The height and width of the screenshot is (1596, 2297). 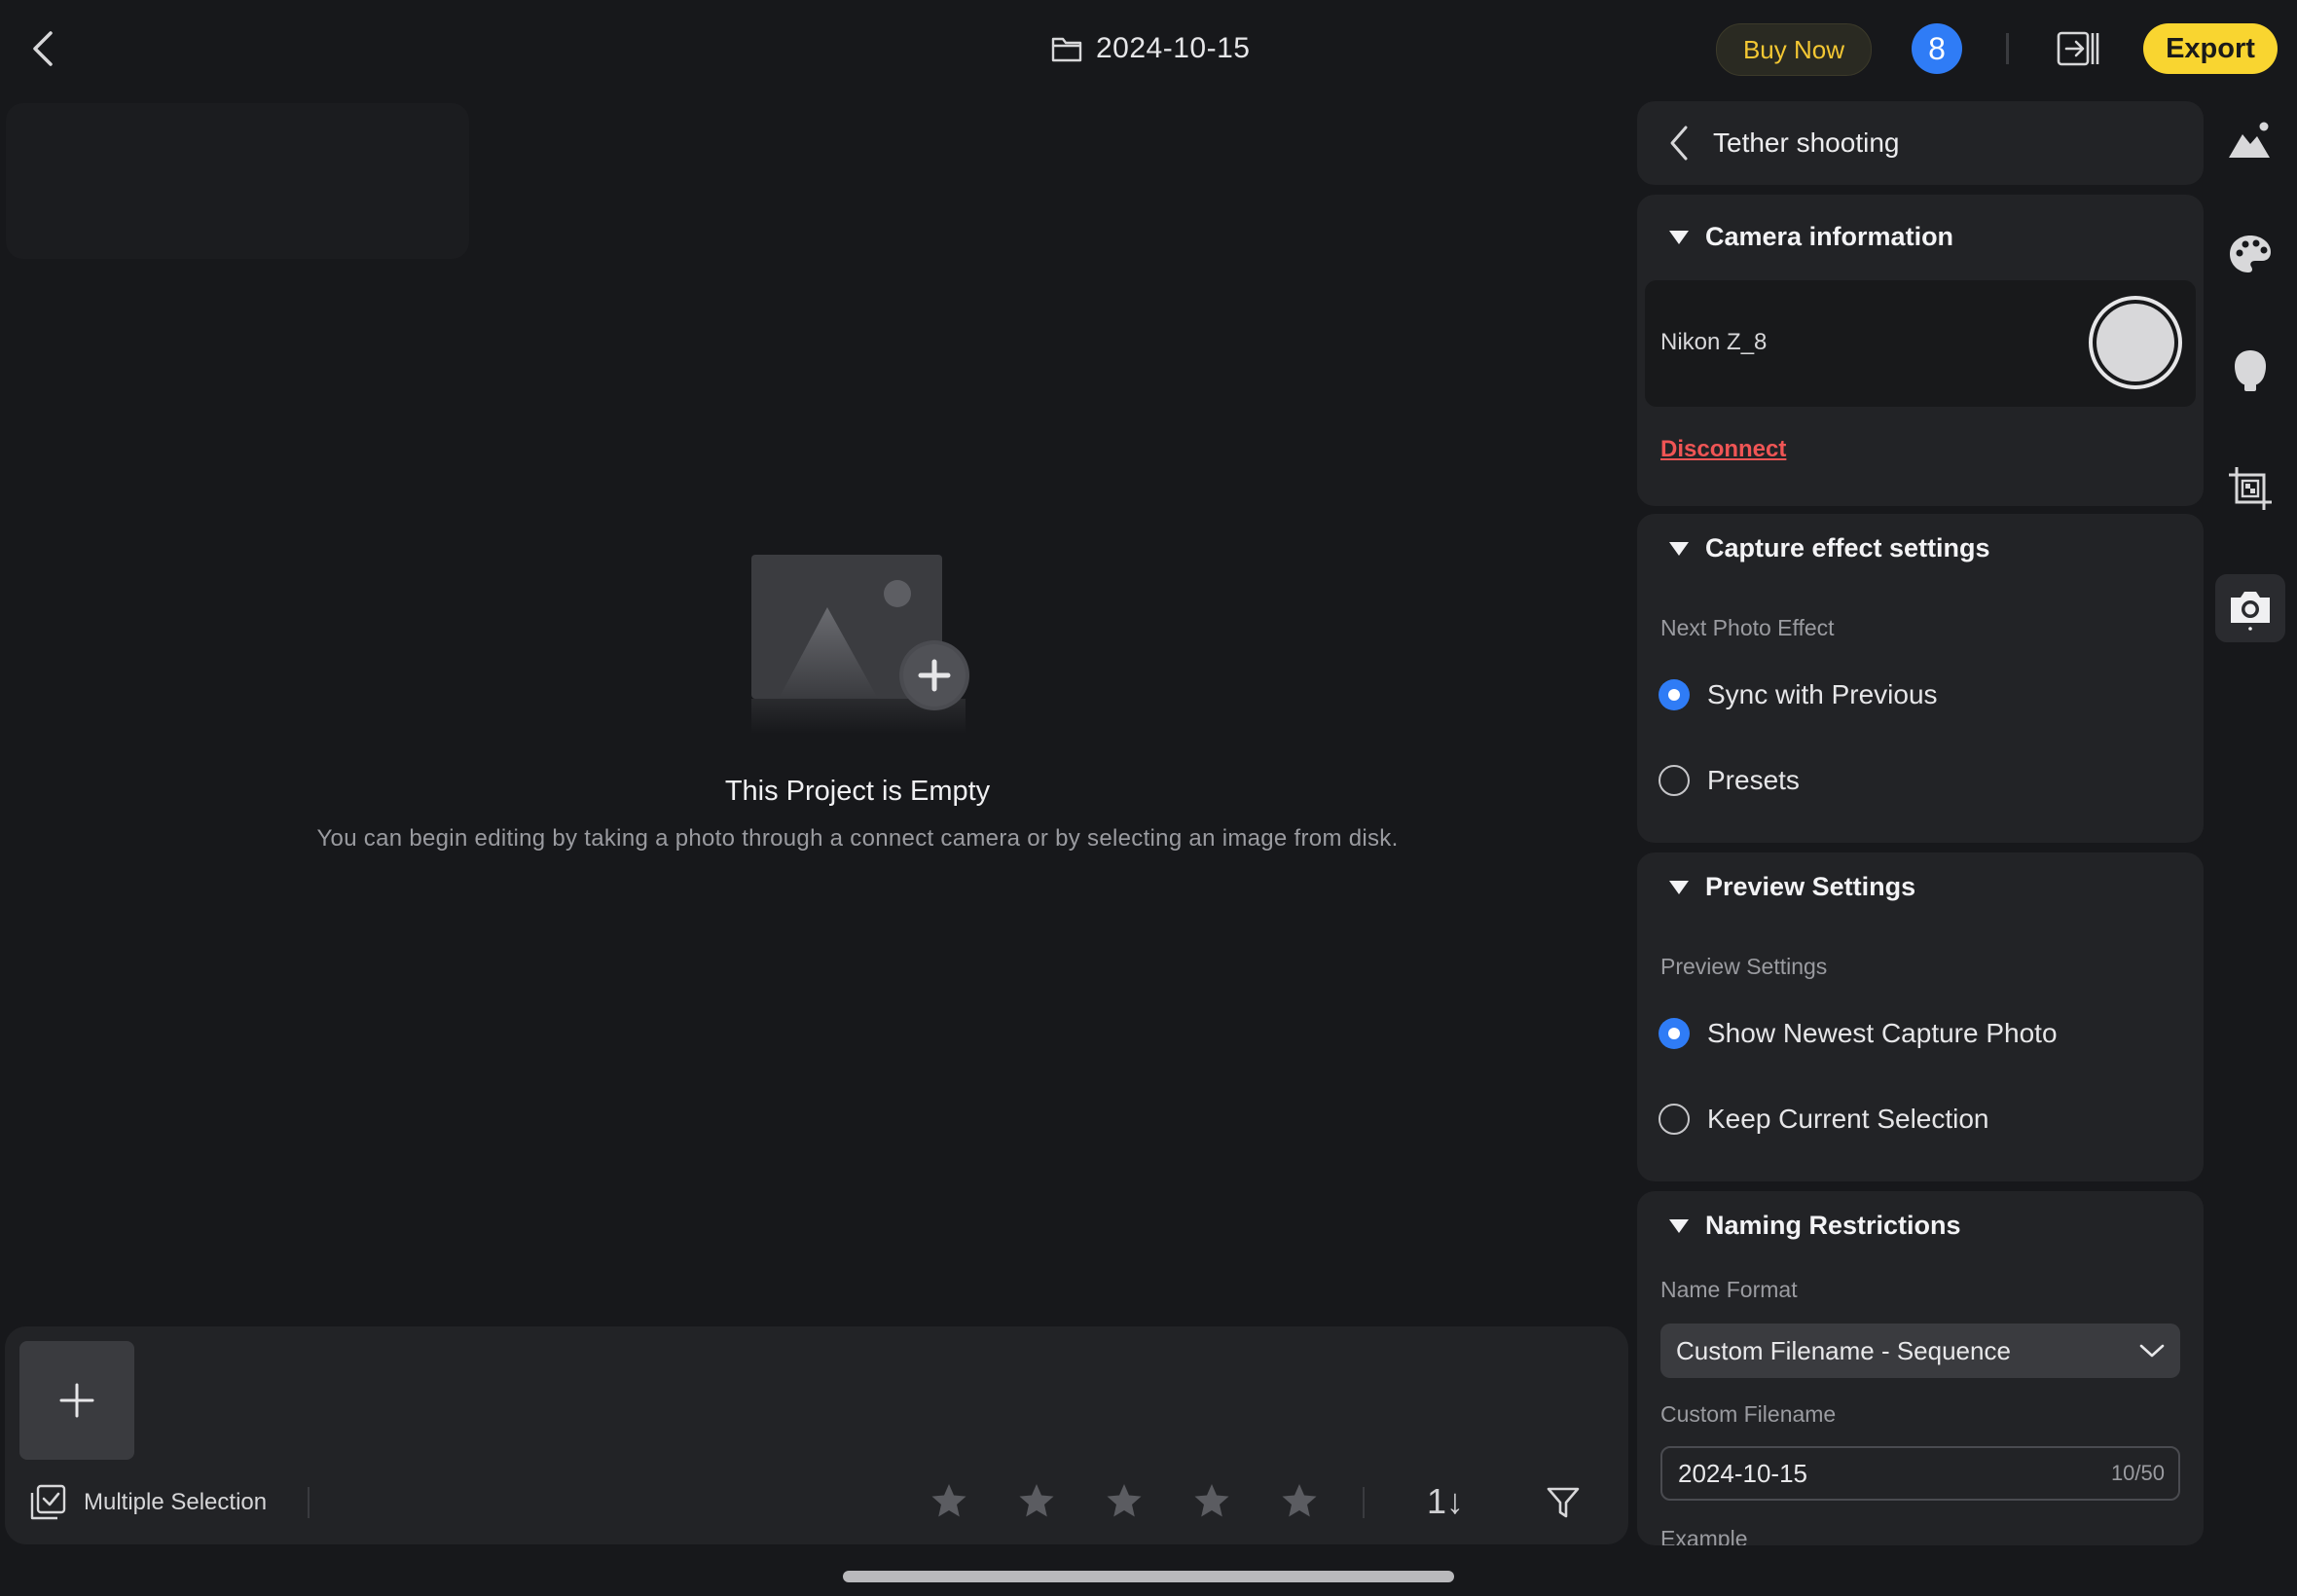 I want to click on placeholder-panel, so click(x=237, y=181).